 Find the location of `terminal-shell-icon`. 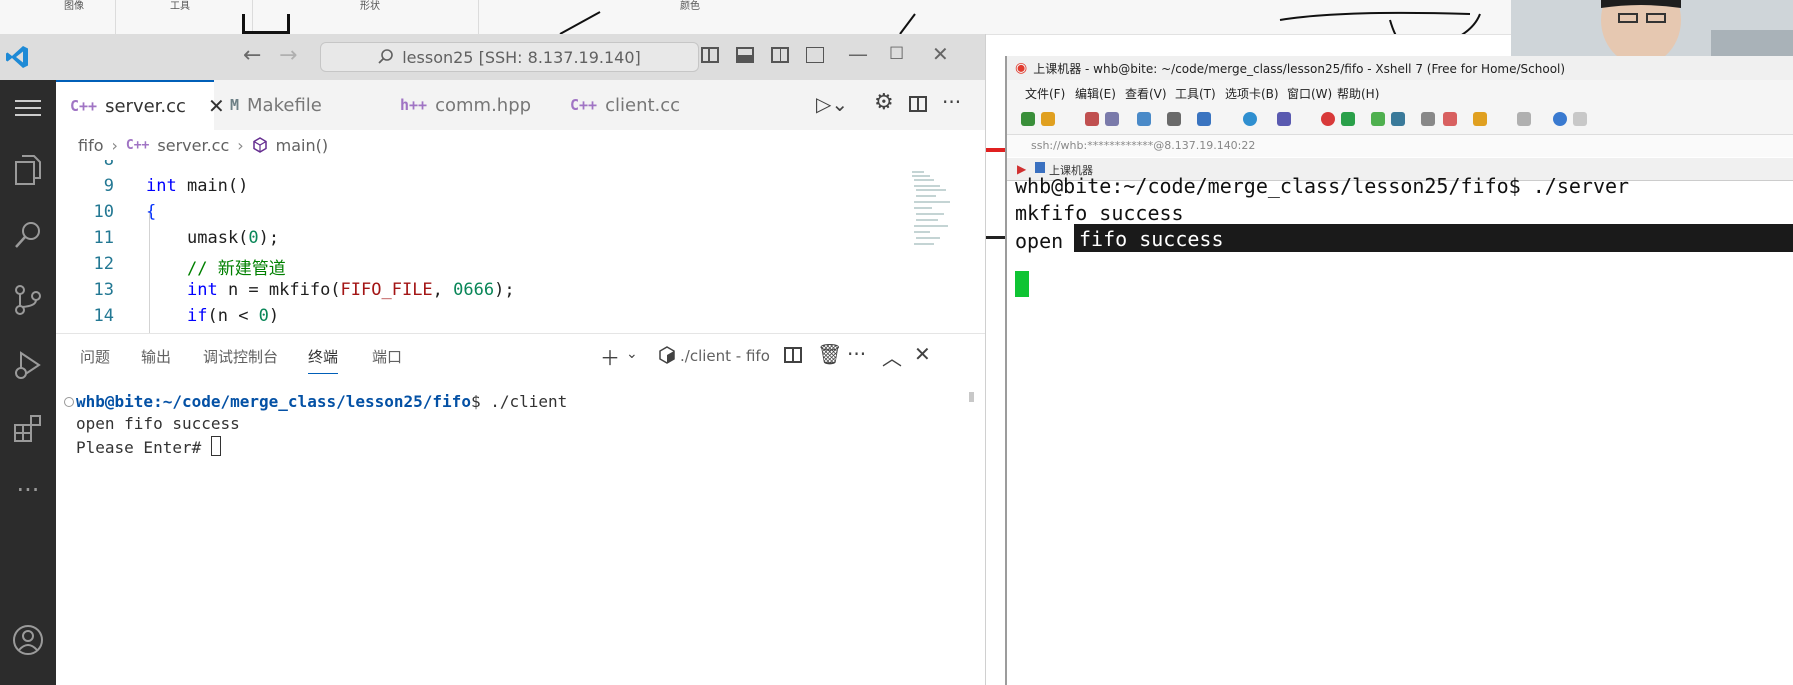

terminal-shell-icon is located at coordinates (667, 355).